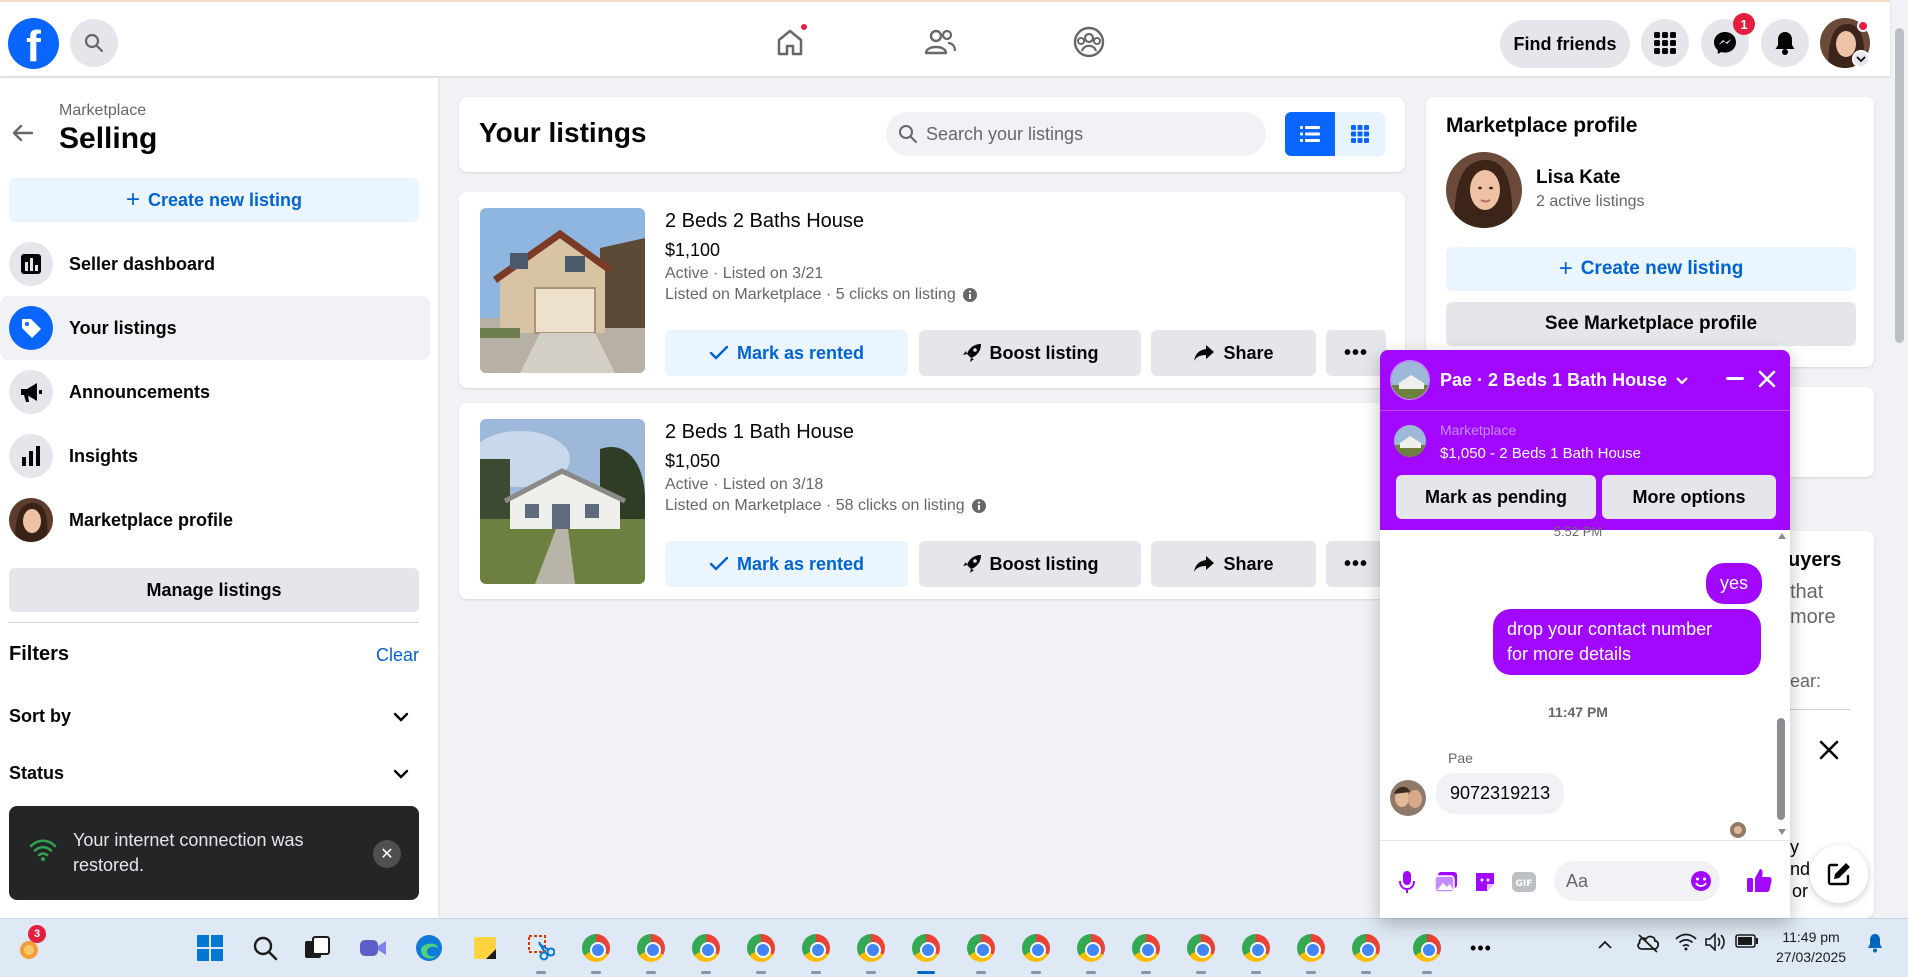 This screenshot has width=1908, height=977. Describe the element at coordinates (1605, 945) in the screenshot. I see `show-hidden-icons-button` at that location.